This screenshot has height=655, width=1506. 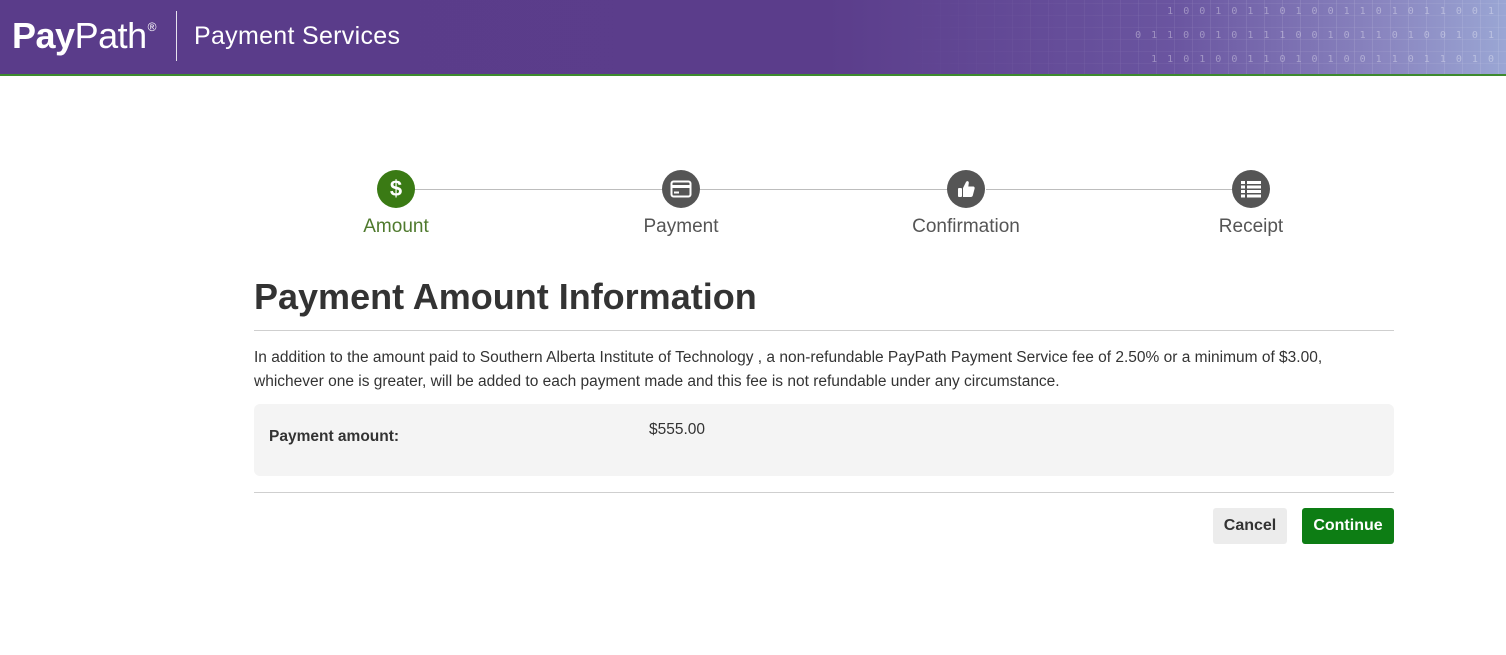 I want to click on list-icon, so click(x=1251, y=189).